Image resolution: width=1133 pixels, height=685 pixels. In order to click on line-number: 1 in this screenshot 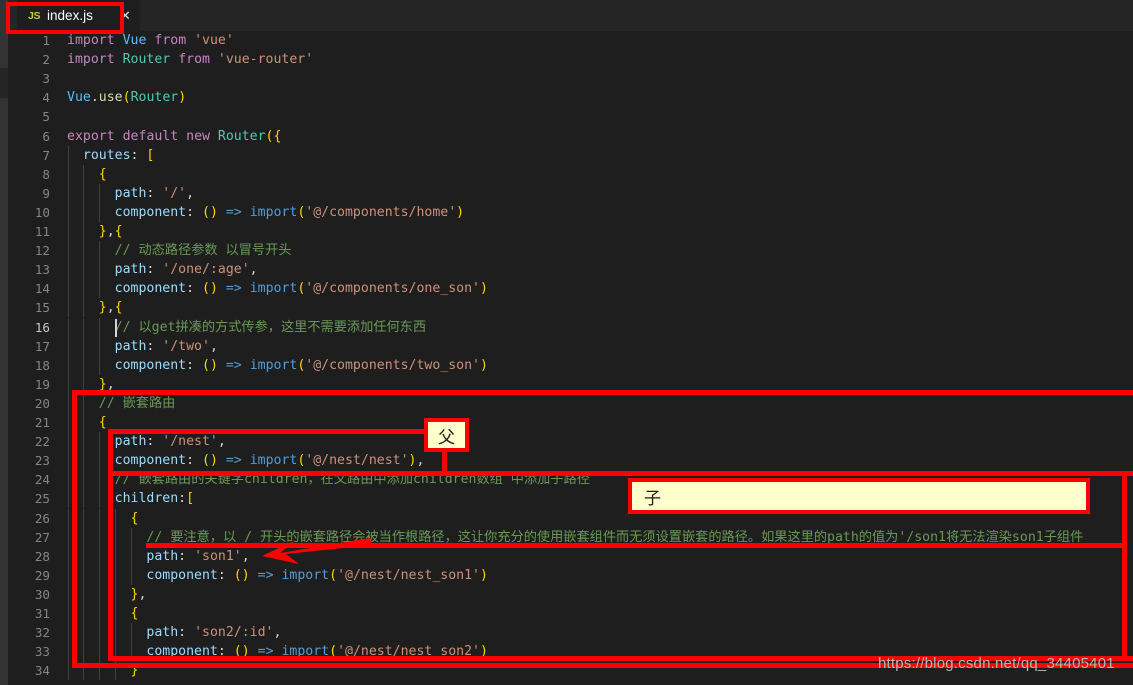, I will do `click(46, 40)`.